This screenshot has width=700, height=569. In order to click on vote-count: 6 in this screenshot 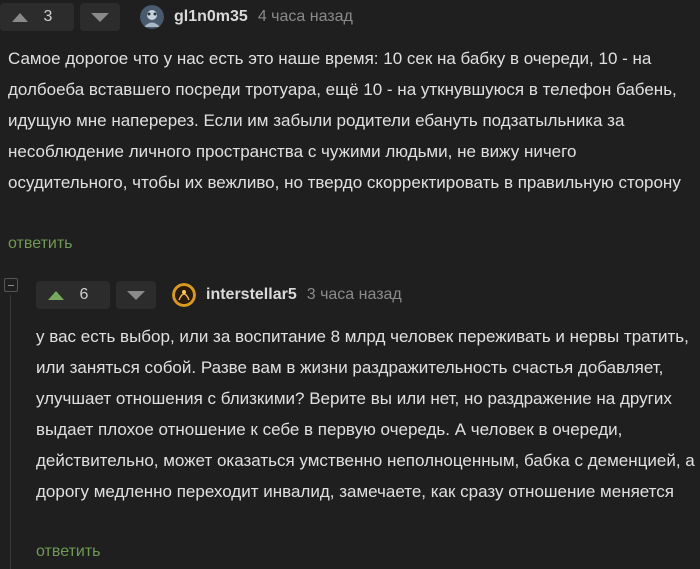, I will do `click(84, 294)`.